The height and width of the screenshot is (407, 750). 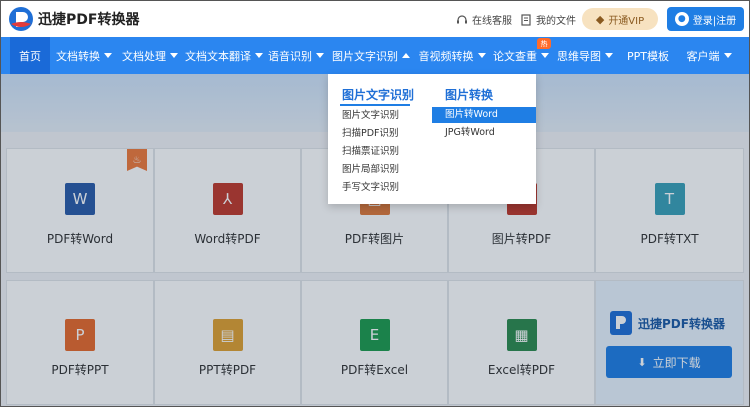 I want to click on headset-icon, so click(x=462, y=18).